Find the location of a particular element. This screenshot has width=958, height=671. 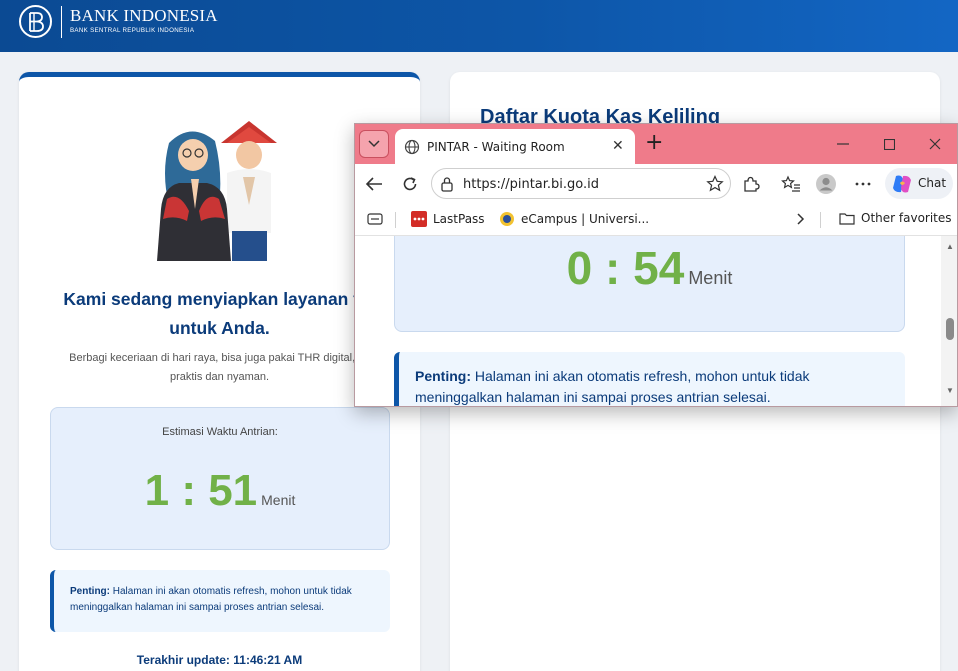

favorites-list-icon is located at coordinates (791, 184).